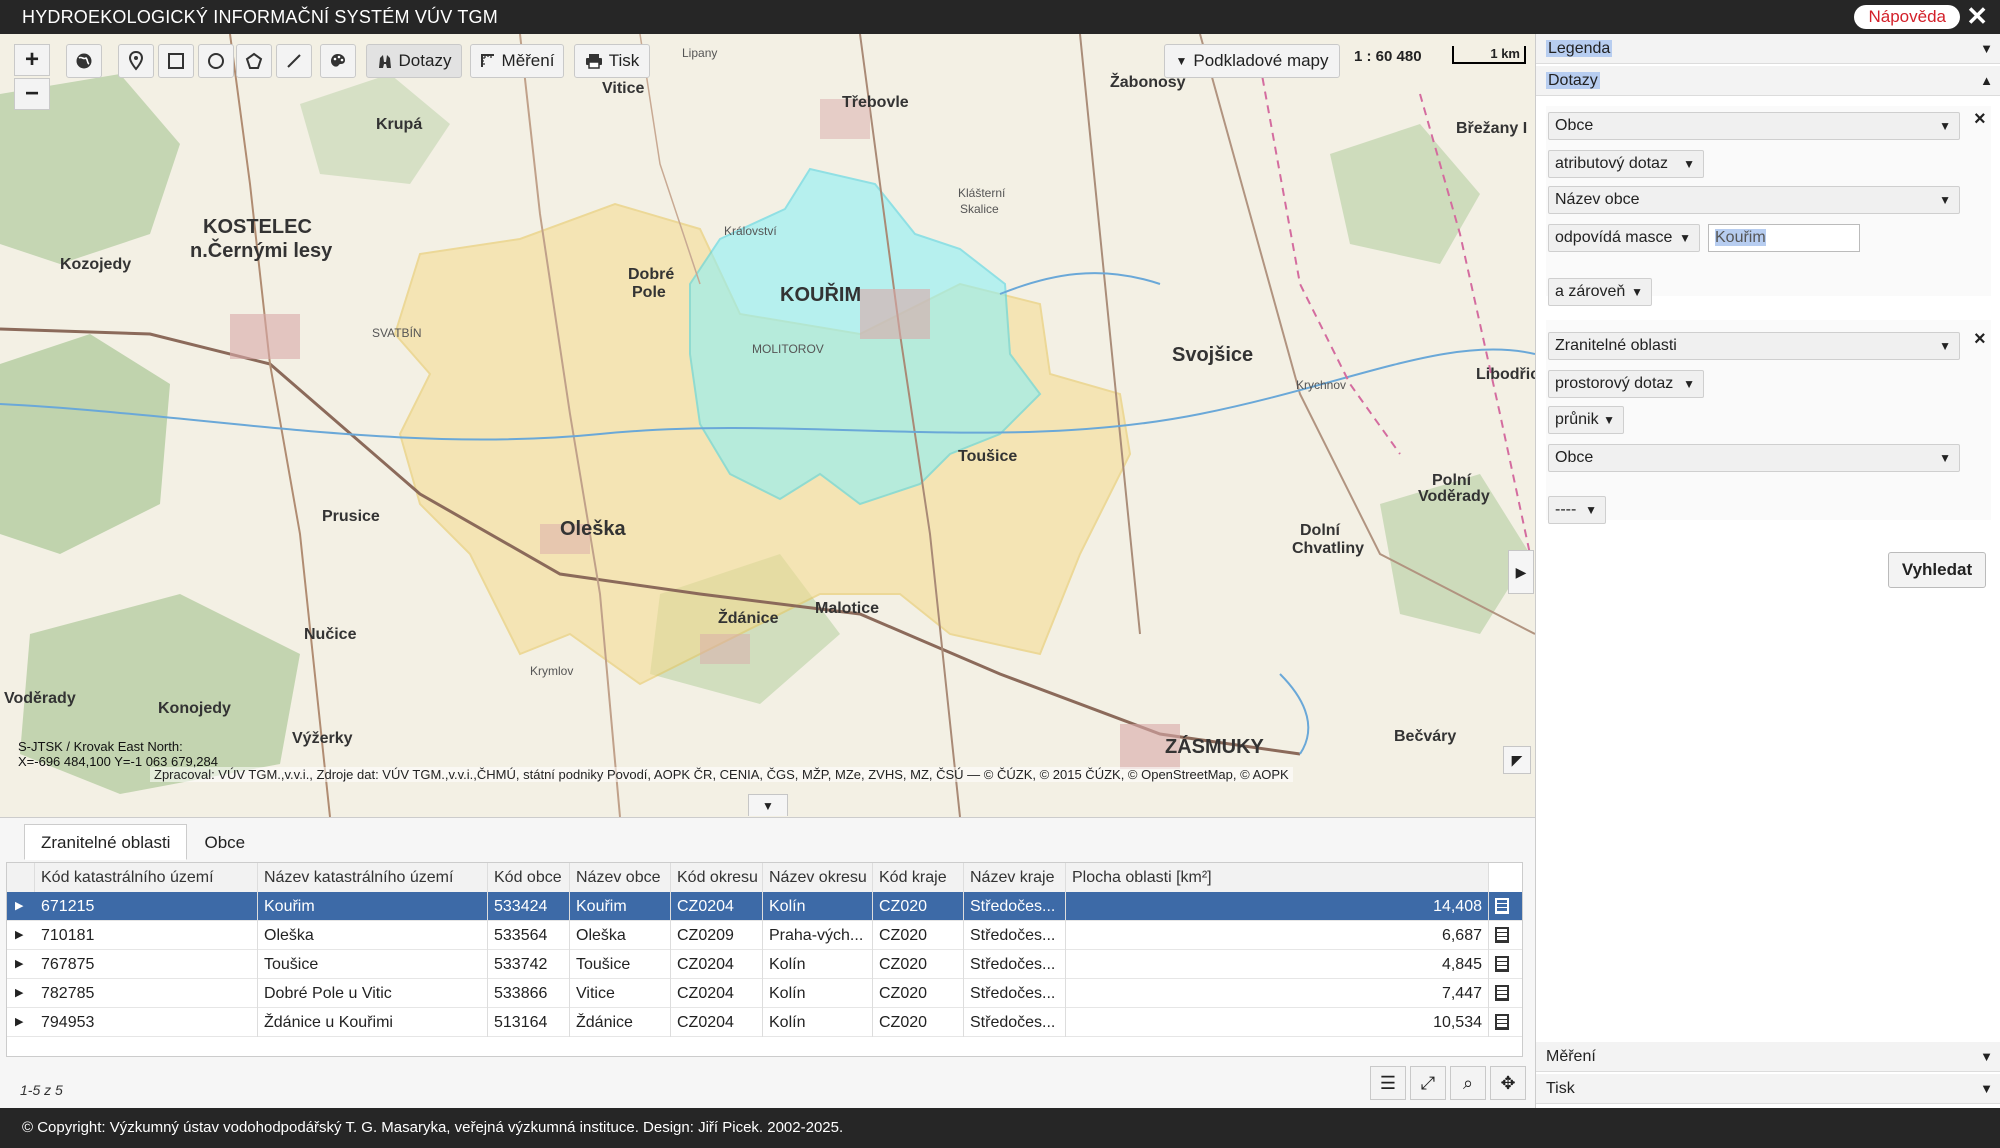  What do you see at coordinates (1252, 61) in the screenshot?
I see `basemaps-dropdown: ▼ Podkladové mapy` at bounding box center [1252, 61].